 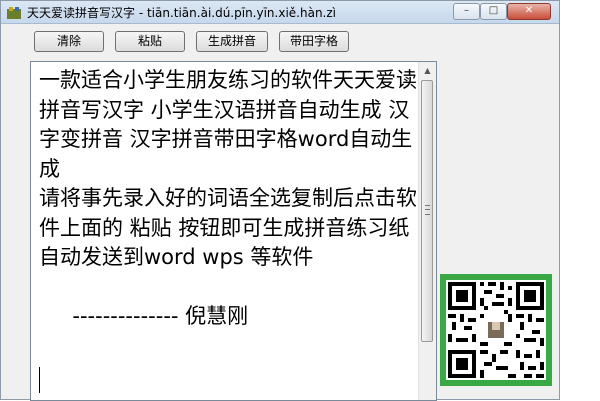 What do you see at coordinates (427, 70) in the screenshot?
I see `scroll-up-arrow-icon: ▲` at bounding box center [427, 70].